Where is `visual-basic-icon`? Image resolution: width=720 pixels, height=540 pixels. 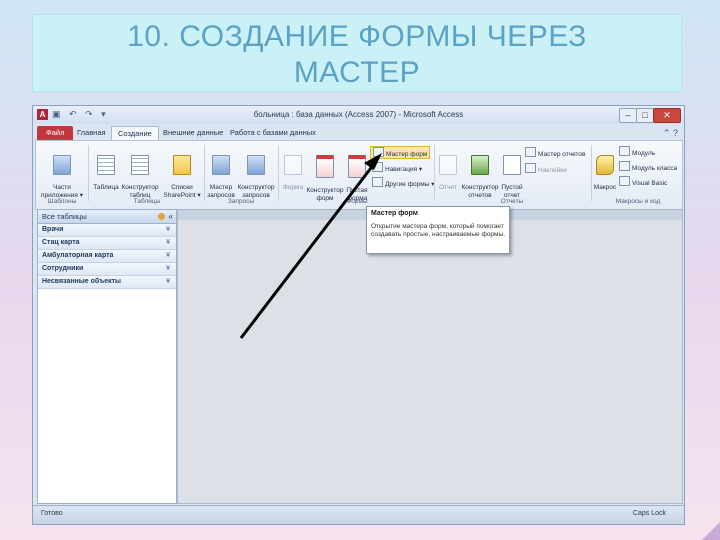
visual-basic-icon is located at coordinates (624, 181).